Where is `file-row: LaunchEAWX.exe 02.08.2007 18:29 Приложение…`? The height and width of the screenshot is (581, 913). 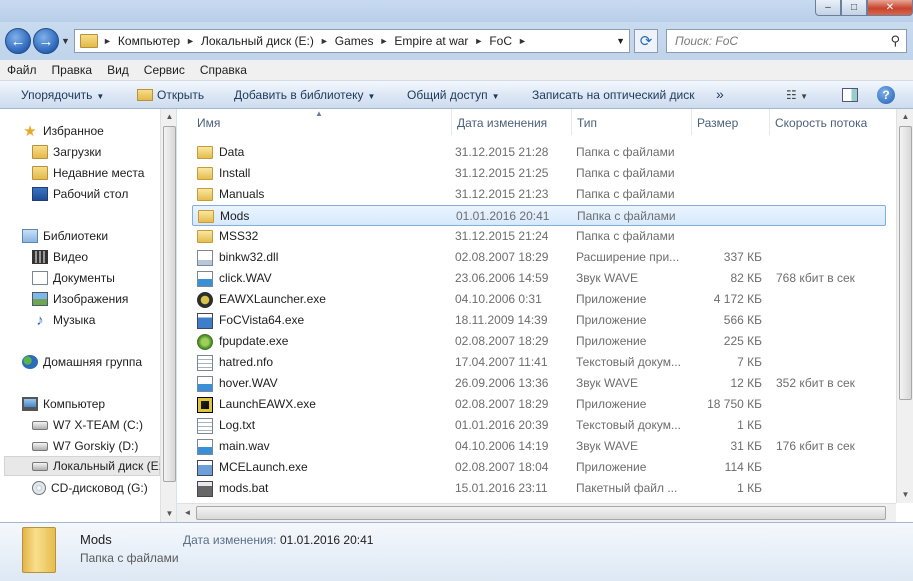 file-row: LaunchEAWX.exe 02.08.2007 18:29 Приложение… is located at coordinates (539, 404).